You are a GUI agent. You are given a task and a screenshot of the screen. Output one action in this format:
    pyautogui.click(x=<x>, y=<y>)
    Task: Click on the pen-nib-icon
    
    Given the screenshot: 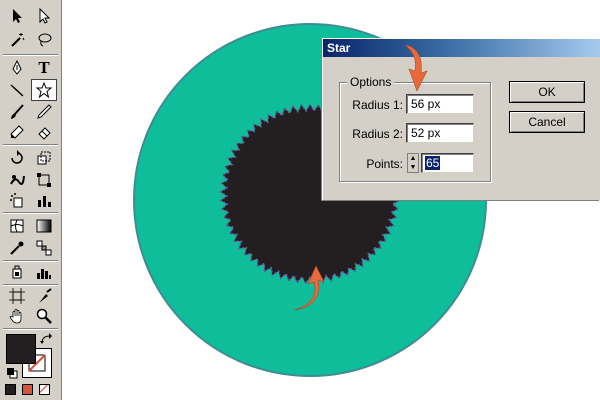 What is the action you would take?
    pyautogui.click(x=17, y=67)
    